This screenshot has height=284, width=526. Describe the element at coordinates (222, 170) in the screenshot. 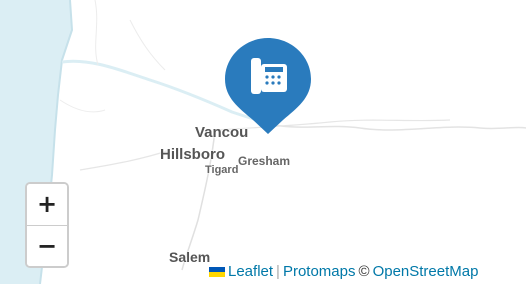

I see `place-label-tigard: Tigard` at that location.